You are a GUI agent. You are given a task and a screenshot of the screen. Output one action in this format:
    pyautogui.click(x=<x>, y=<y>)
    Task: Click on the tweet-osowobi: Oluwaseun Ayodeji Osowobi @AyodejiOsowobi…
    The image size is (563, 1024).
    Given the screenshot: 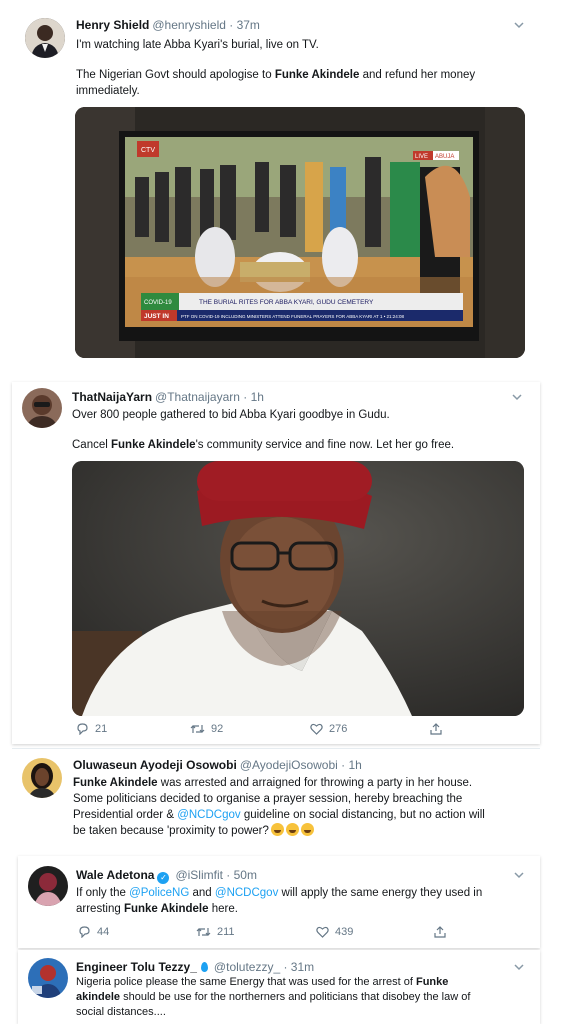 What is the action you would take?
    pyautogui.click(x=276, y=796)
    